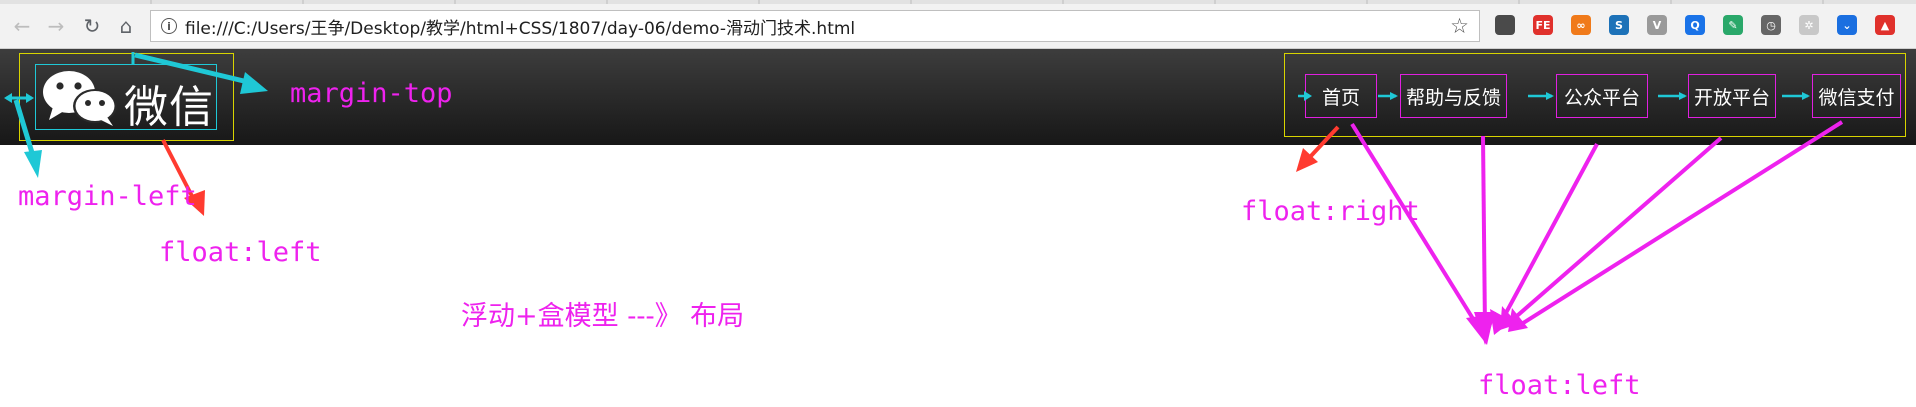 This screenshot has height=407, width=1916. I want to click on annotation-float-right-nav: float:right, so click(1330, 211).